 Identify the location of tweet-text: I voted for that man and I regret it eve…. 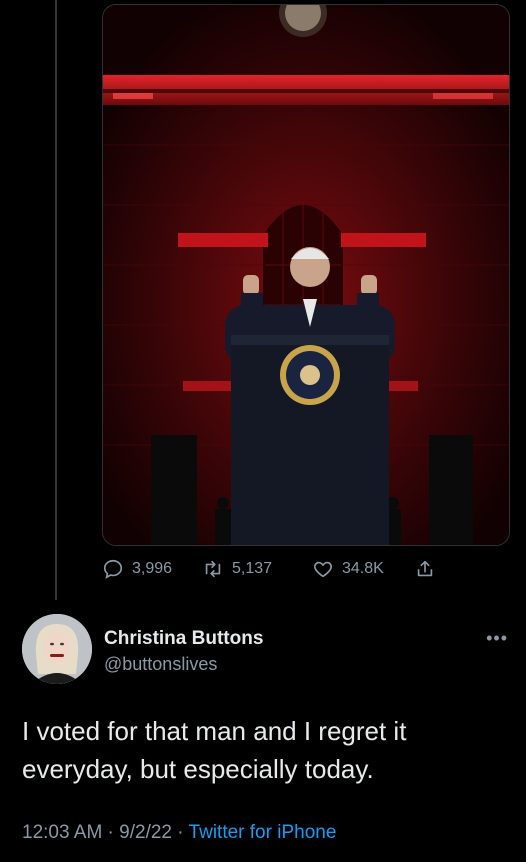
(267, 750).